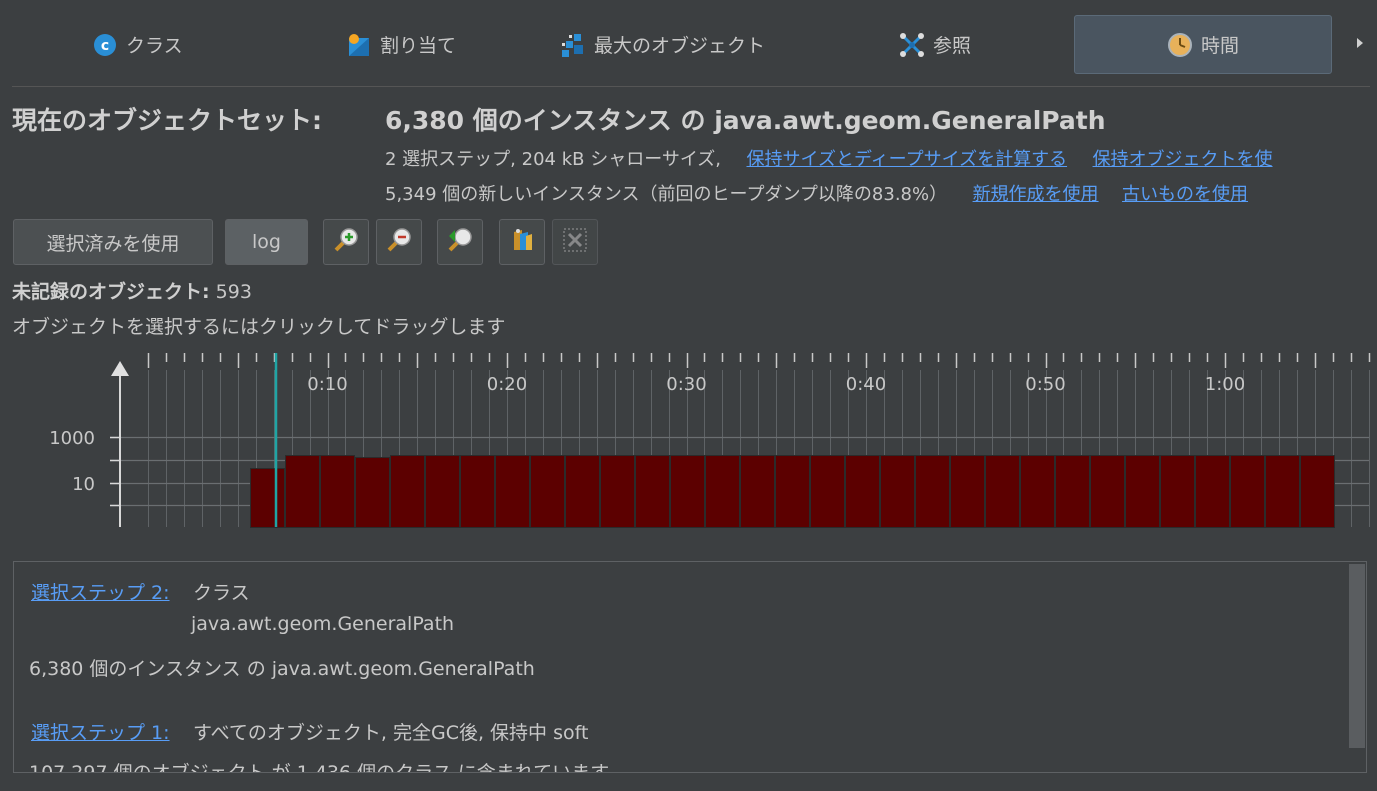 This screenshot has height=791, width=1377. I want to click on use-retained-objects-link: 保持オブジェクトを使, so click(1183, 159).